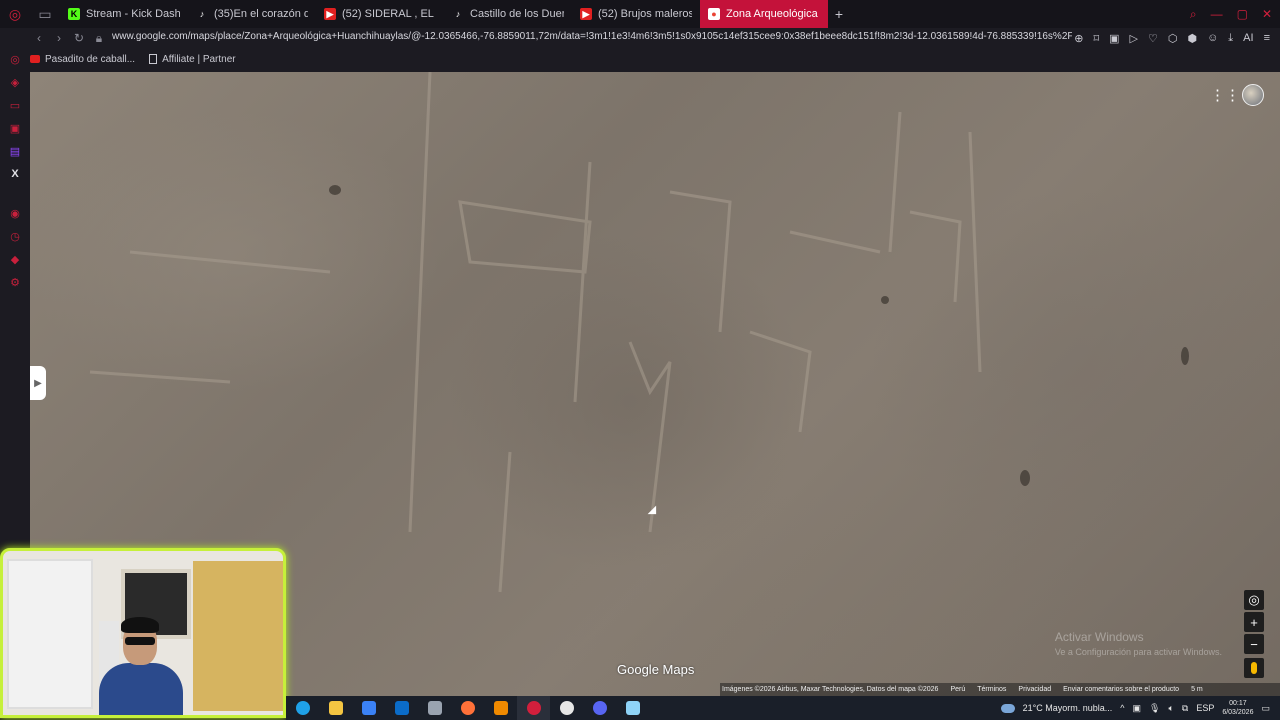 Image resolution: width=1280 pixels, height=720 pixels. Describe the element at coordinates (839, 14) in the screenshot. I see `new-tab-icon: +` at that location.